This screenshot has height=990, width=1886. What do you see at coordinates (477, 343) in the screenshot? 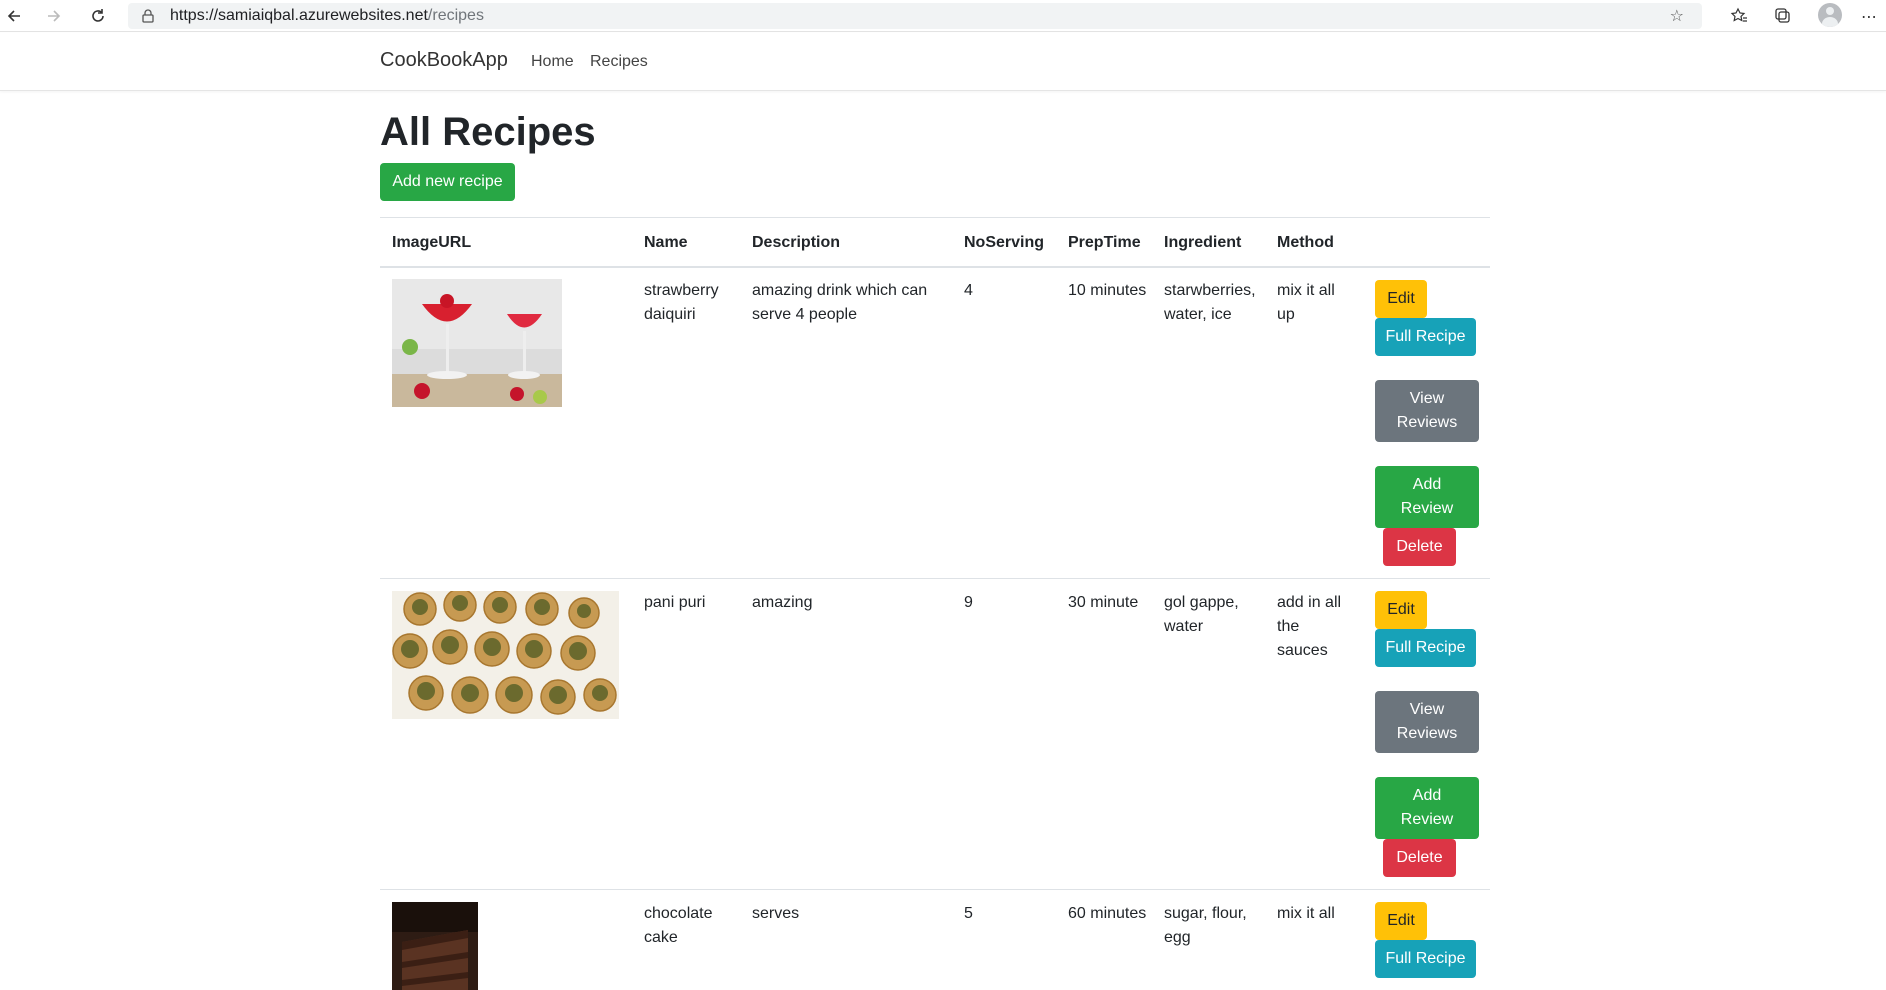
I see `strawberry-daiquiri-photo` at bounding box center [477, 343].